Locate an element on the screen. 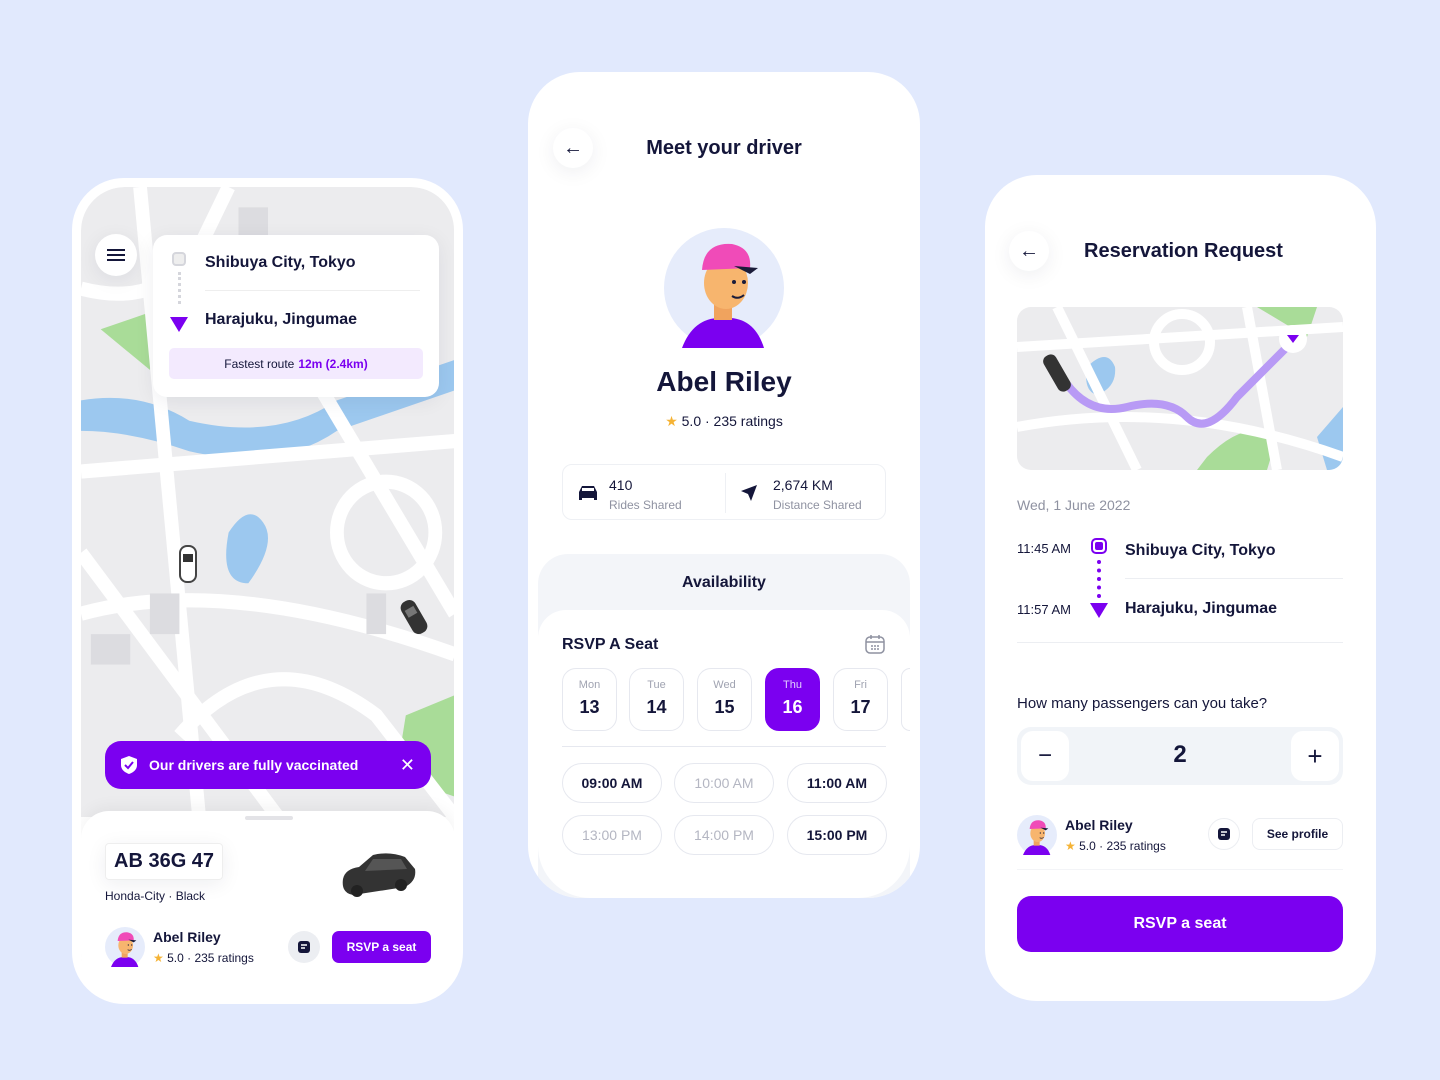  route-value: 12m (2.4km) is located at coordinates (333, 363).